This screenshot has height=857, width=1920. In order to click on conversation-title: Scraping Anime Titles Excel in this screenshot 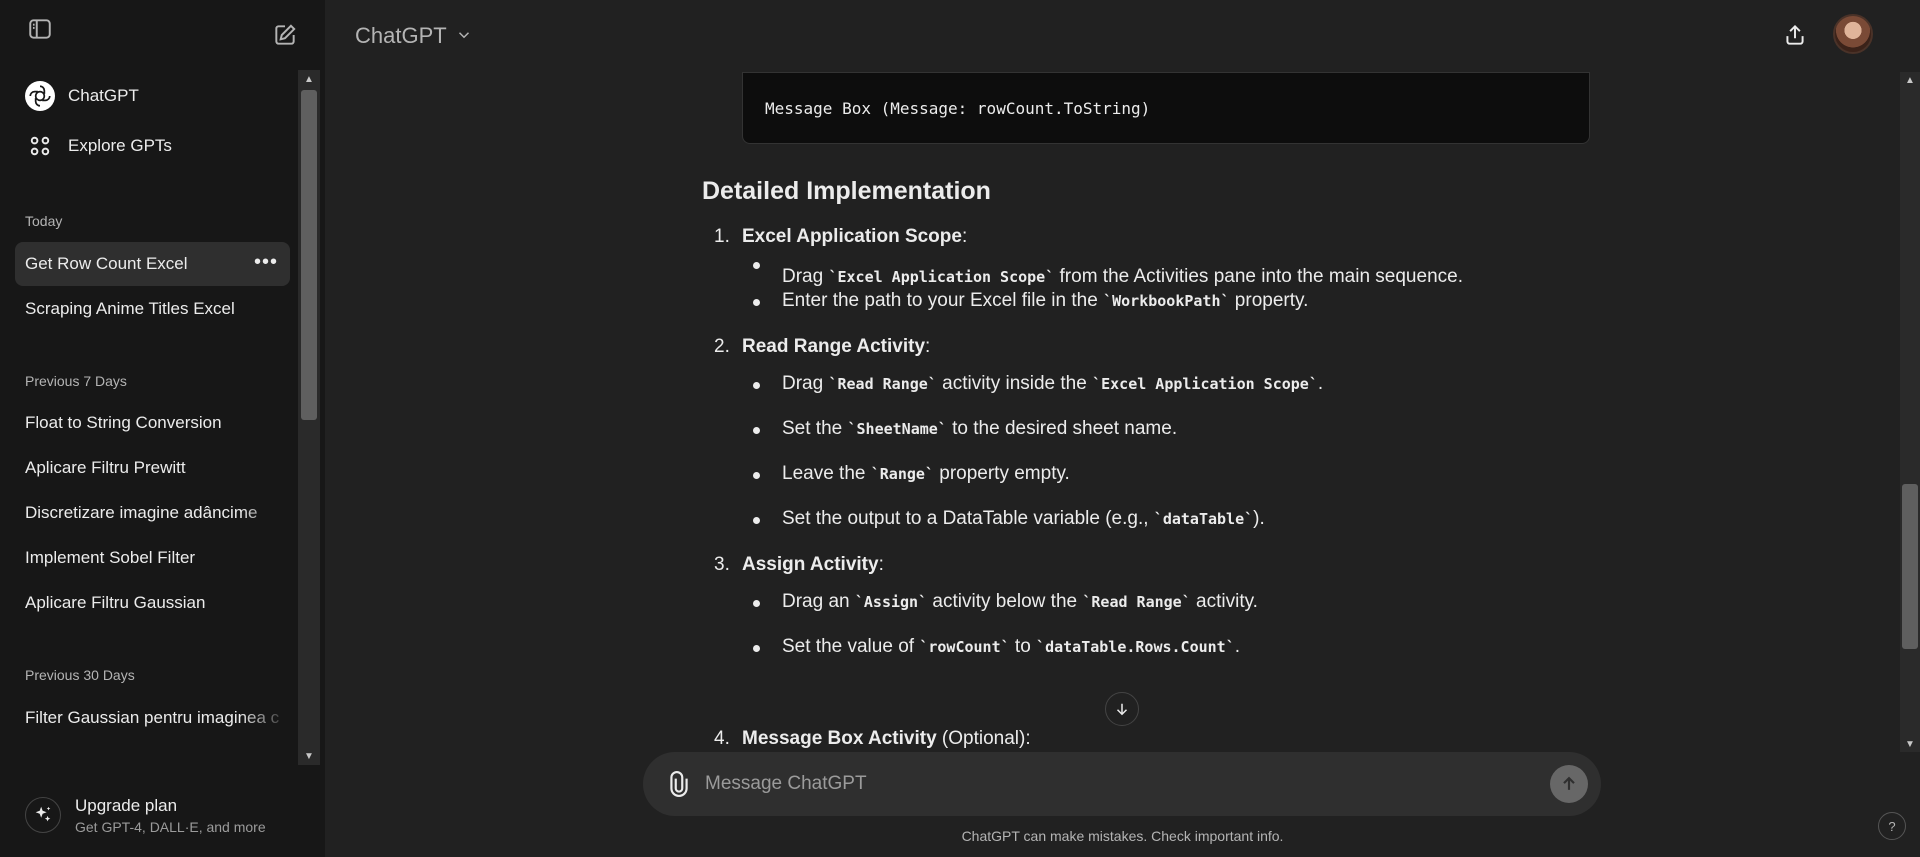, I will do `click(130, 308)`.